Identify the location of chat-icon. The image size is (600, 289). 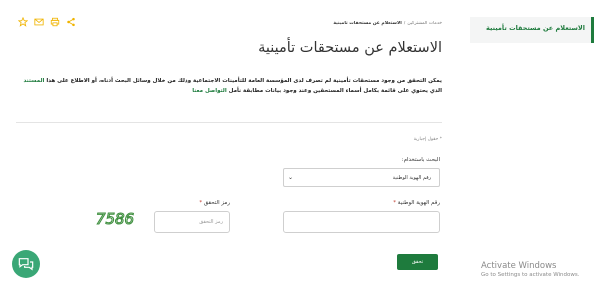
(26, 264).